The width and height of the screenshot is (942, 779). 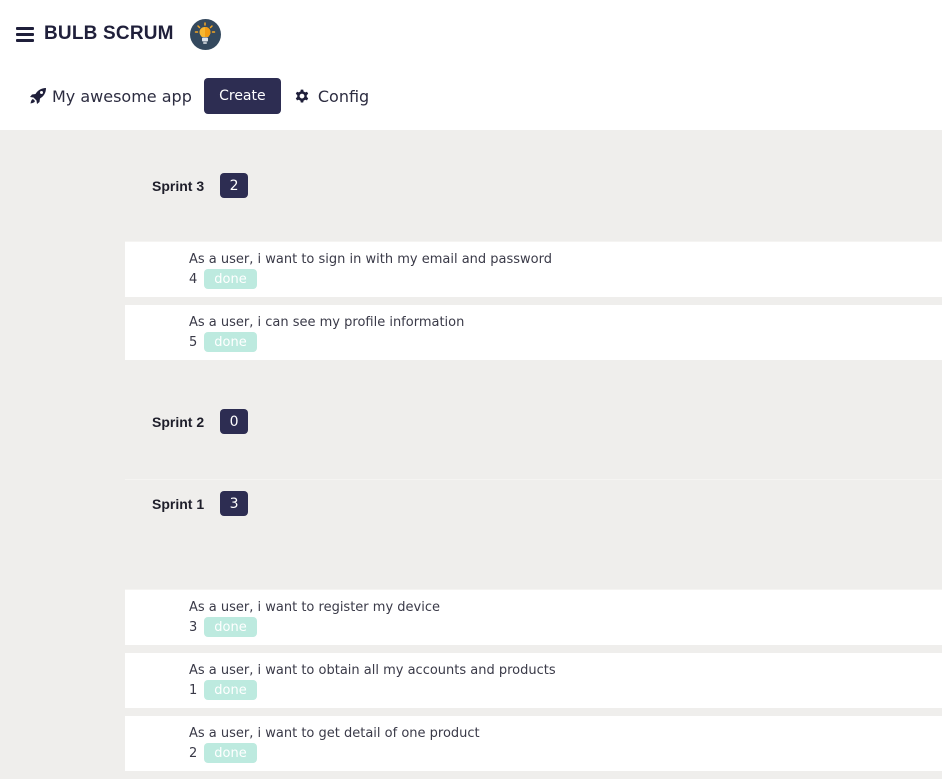 I want to click on create-button: Create, so click(x=242, y=96).